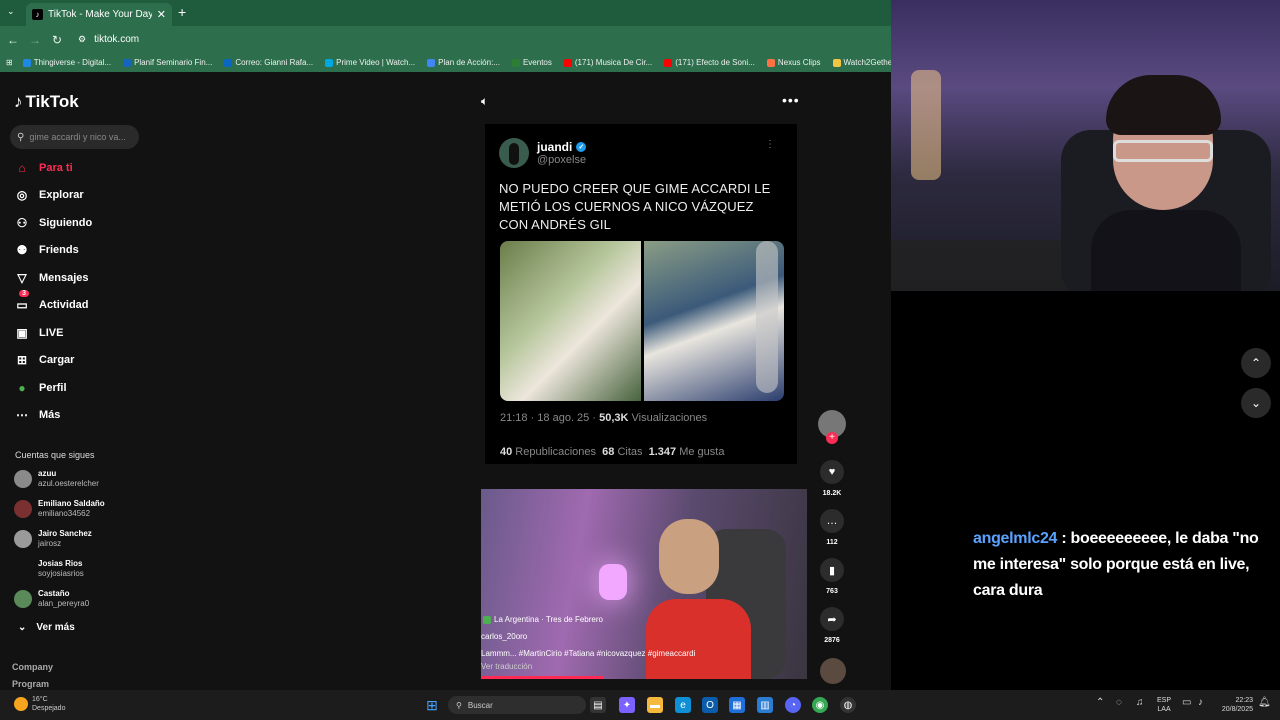 Image resolution: width=1280 pixels, height=720 pixels. I want to click on obs-icon: ◍, so click(848, 705).